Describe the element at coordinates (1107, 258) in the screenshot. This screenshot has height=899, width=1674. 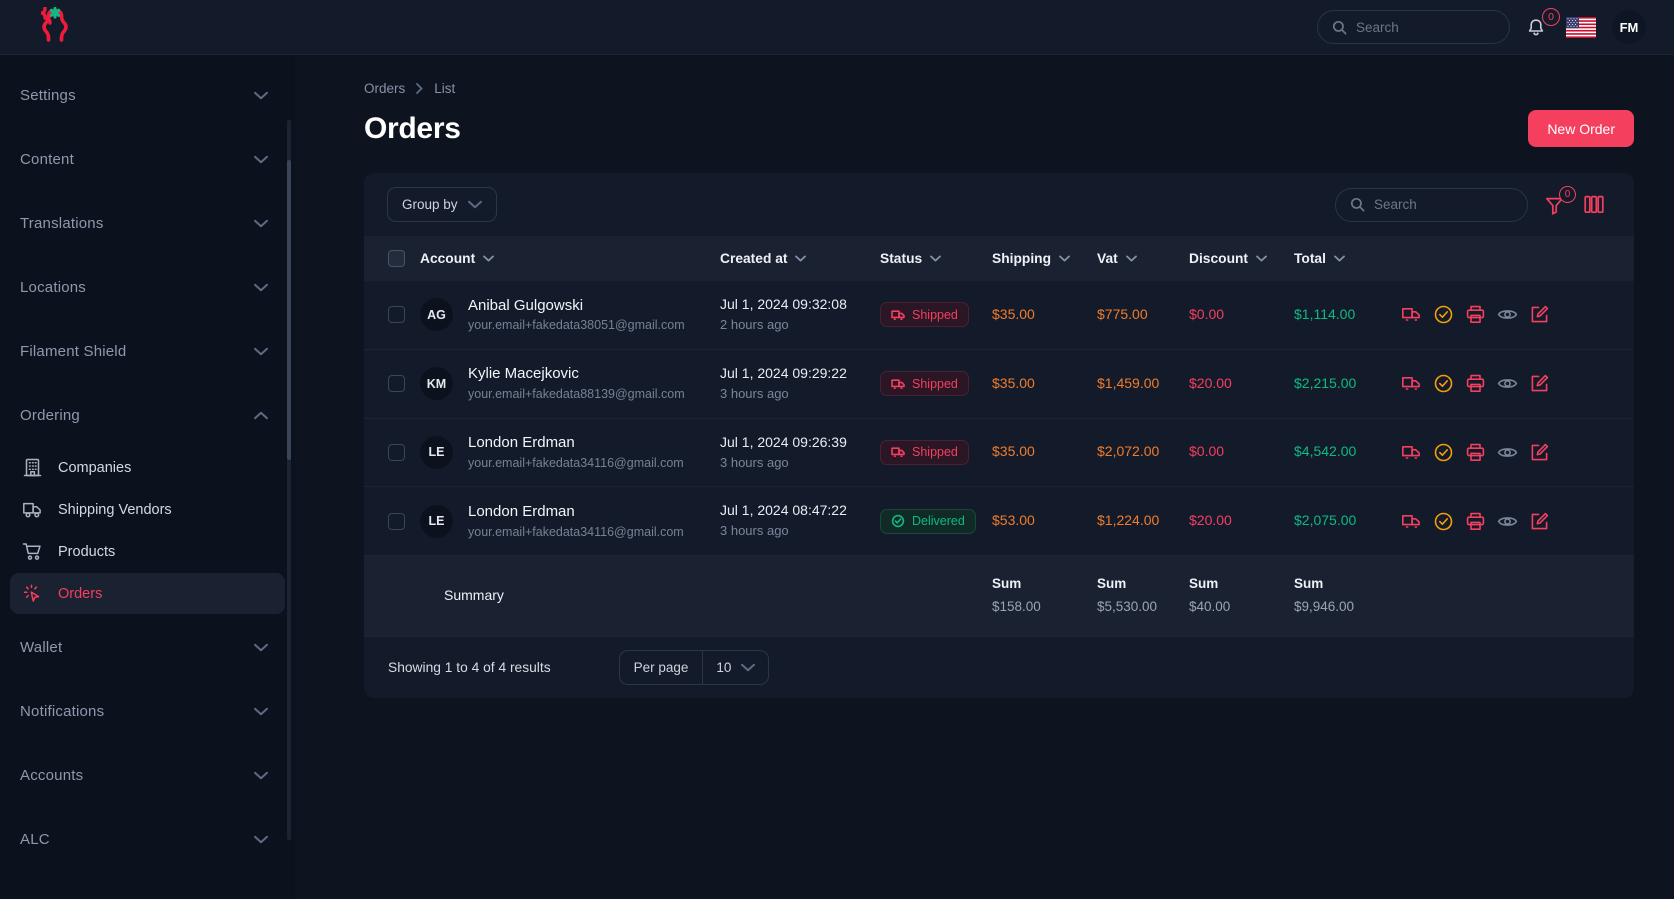
I see `column-label: Vat` at that location.